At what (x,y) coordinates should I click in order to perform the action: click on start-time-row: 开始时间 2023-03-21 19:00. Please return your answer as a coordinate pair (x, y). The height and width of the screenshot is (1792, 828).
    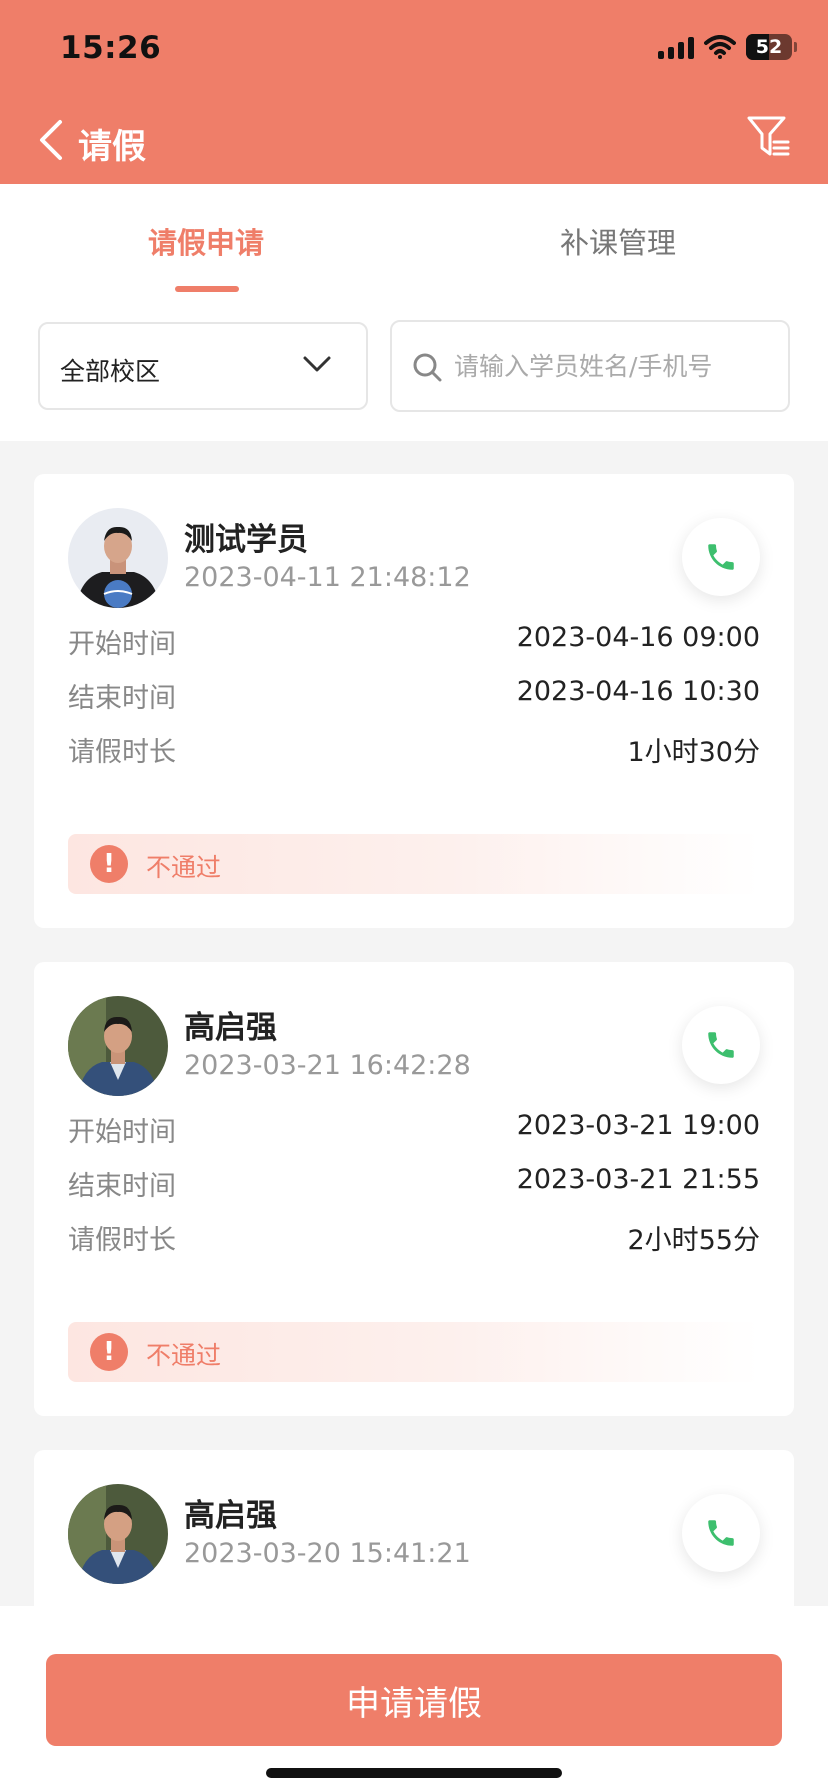
    Looking at the image, I should click on (414, 1130).